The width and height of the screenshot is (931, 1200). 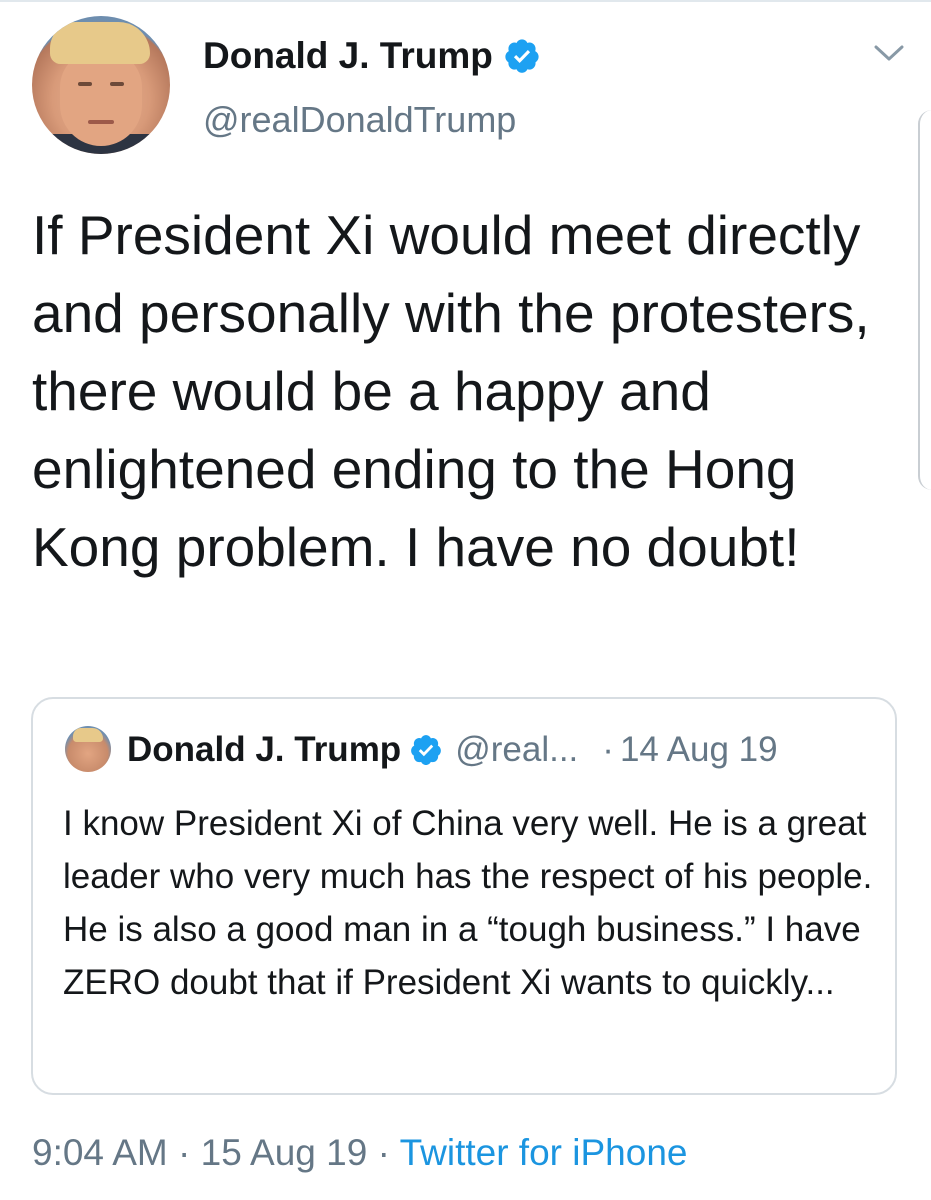 What do you see at coordinates (100, 43) in the screenshot?
I see `avatar-hair` at bounding box center [100, 43].